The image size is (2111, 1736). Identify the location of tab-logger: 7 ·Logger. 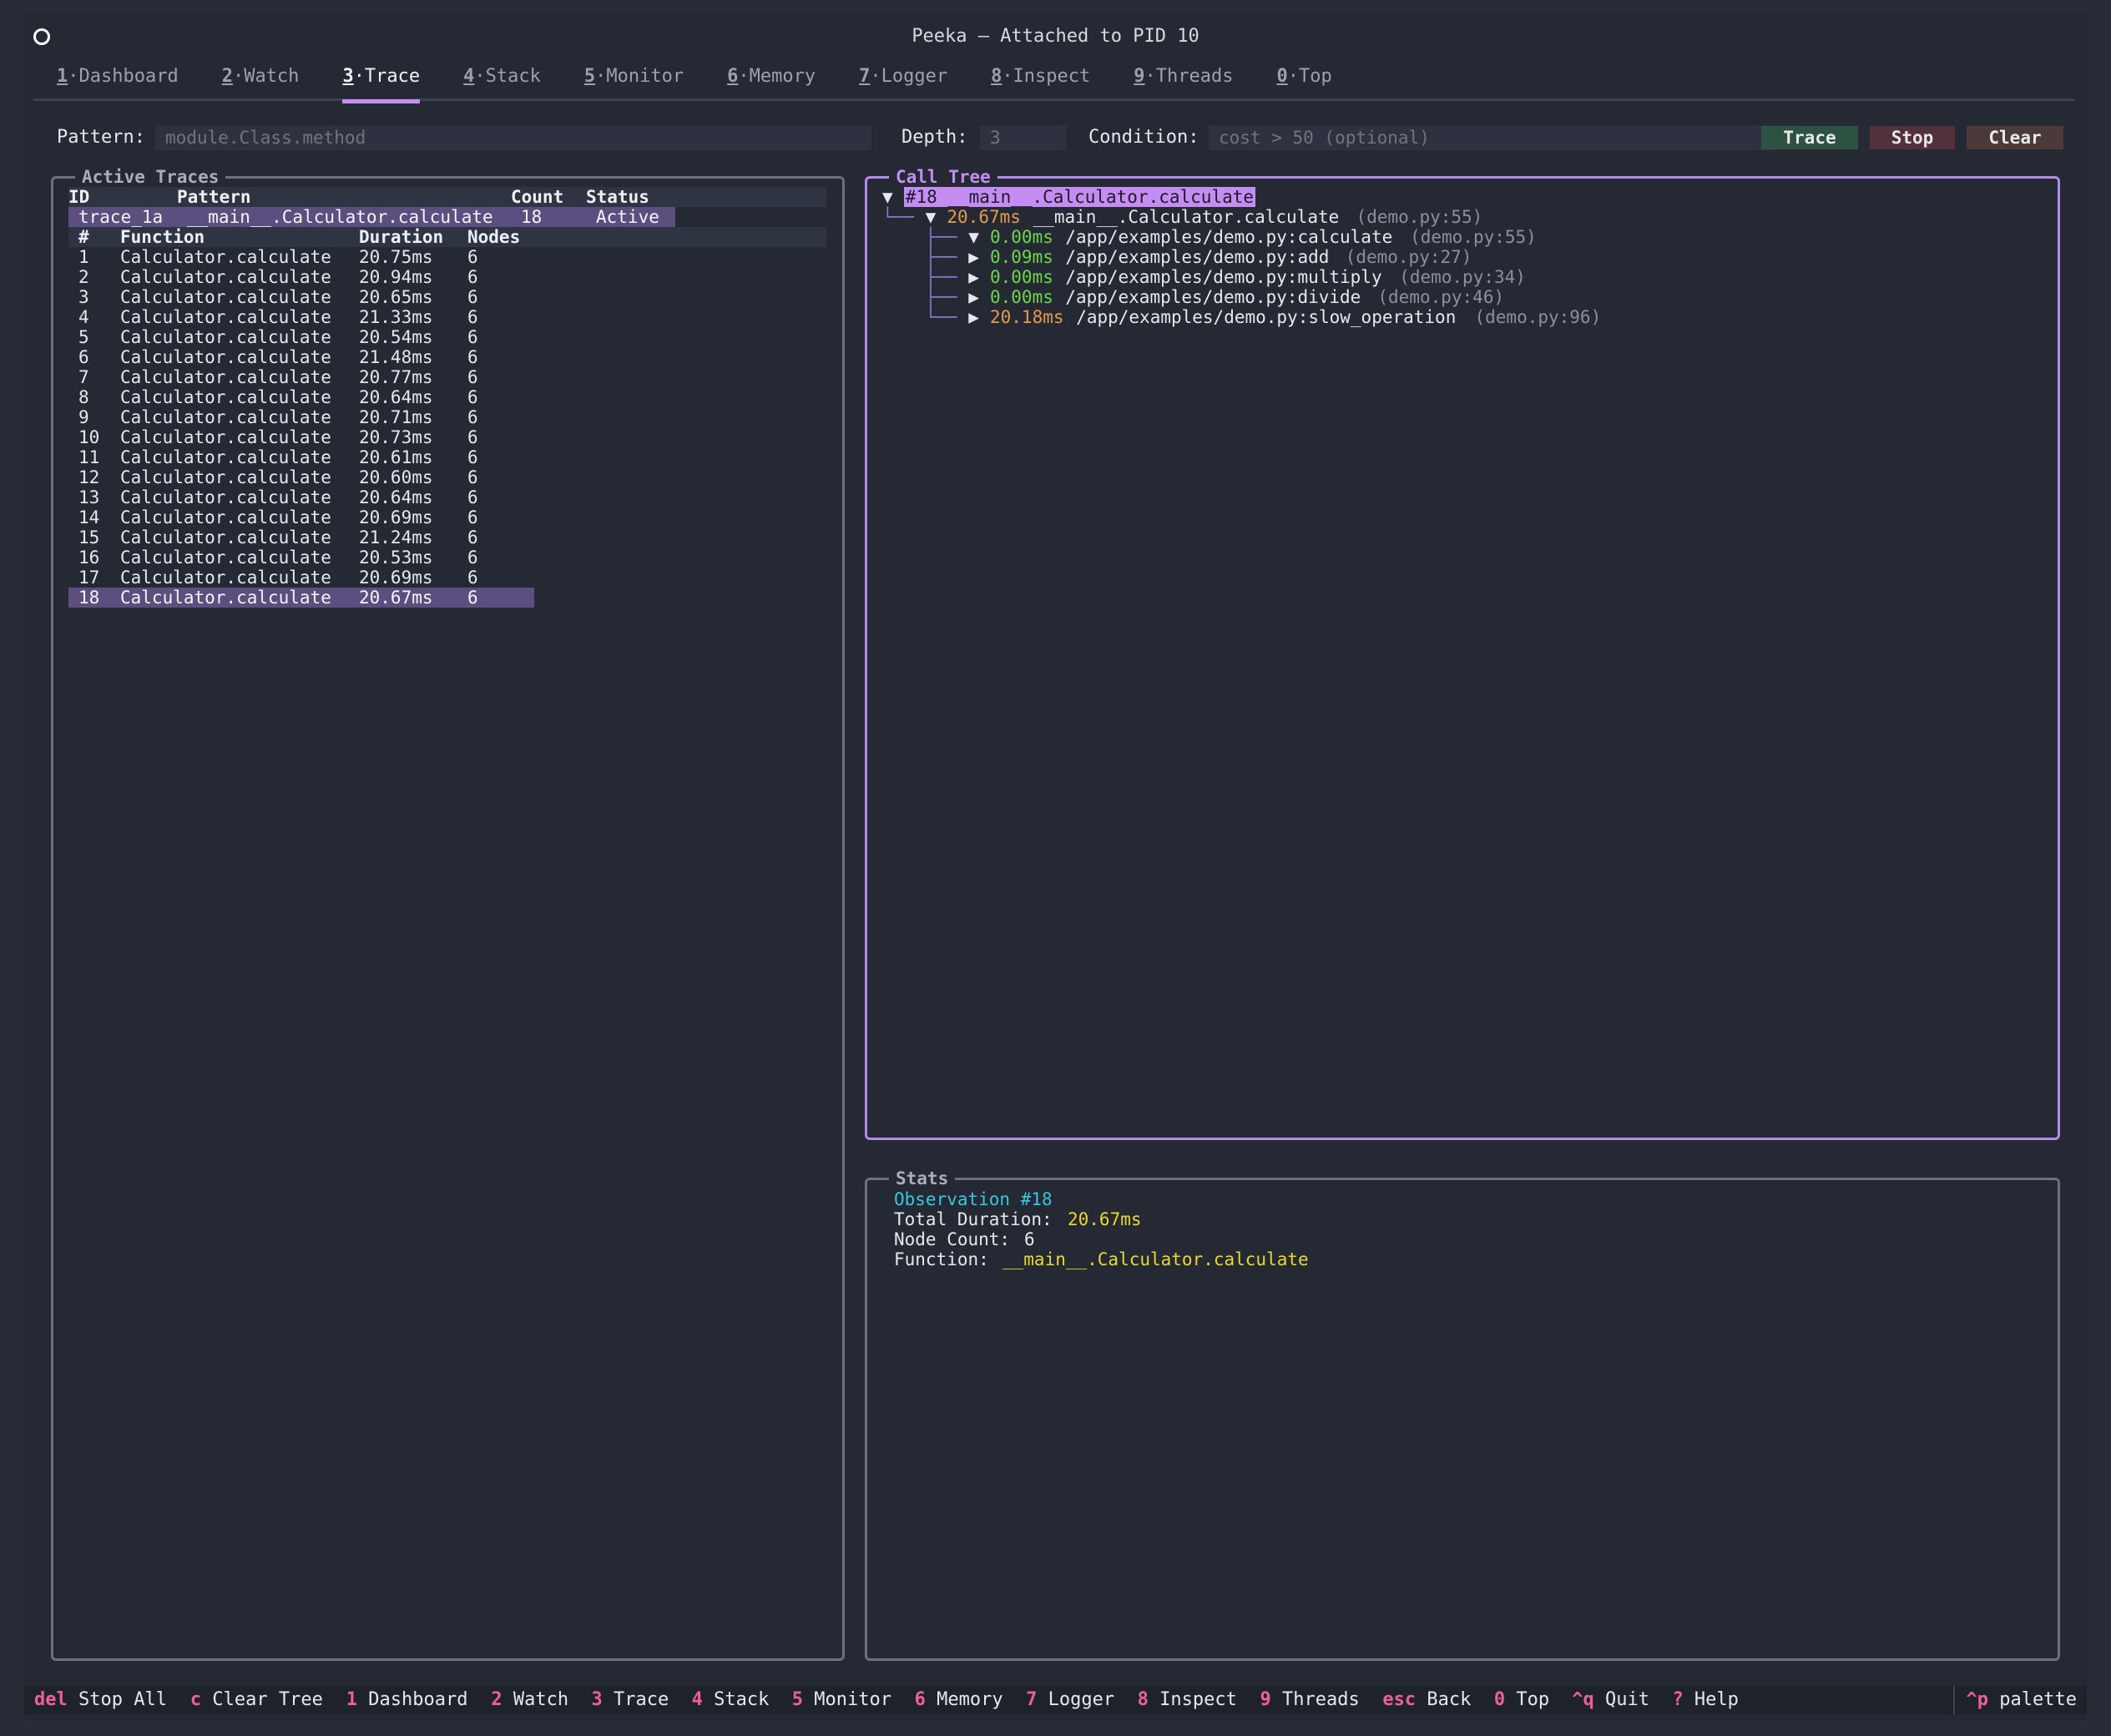
(903, 79).